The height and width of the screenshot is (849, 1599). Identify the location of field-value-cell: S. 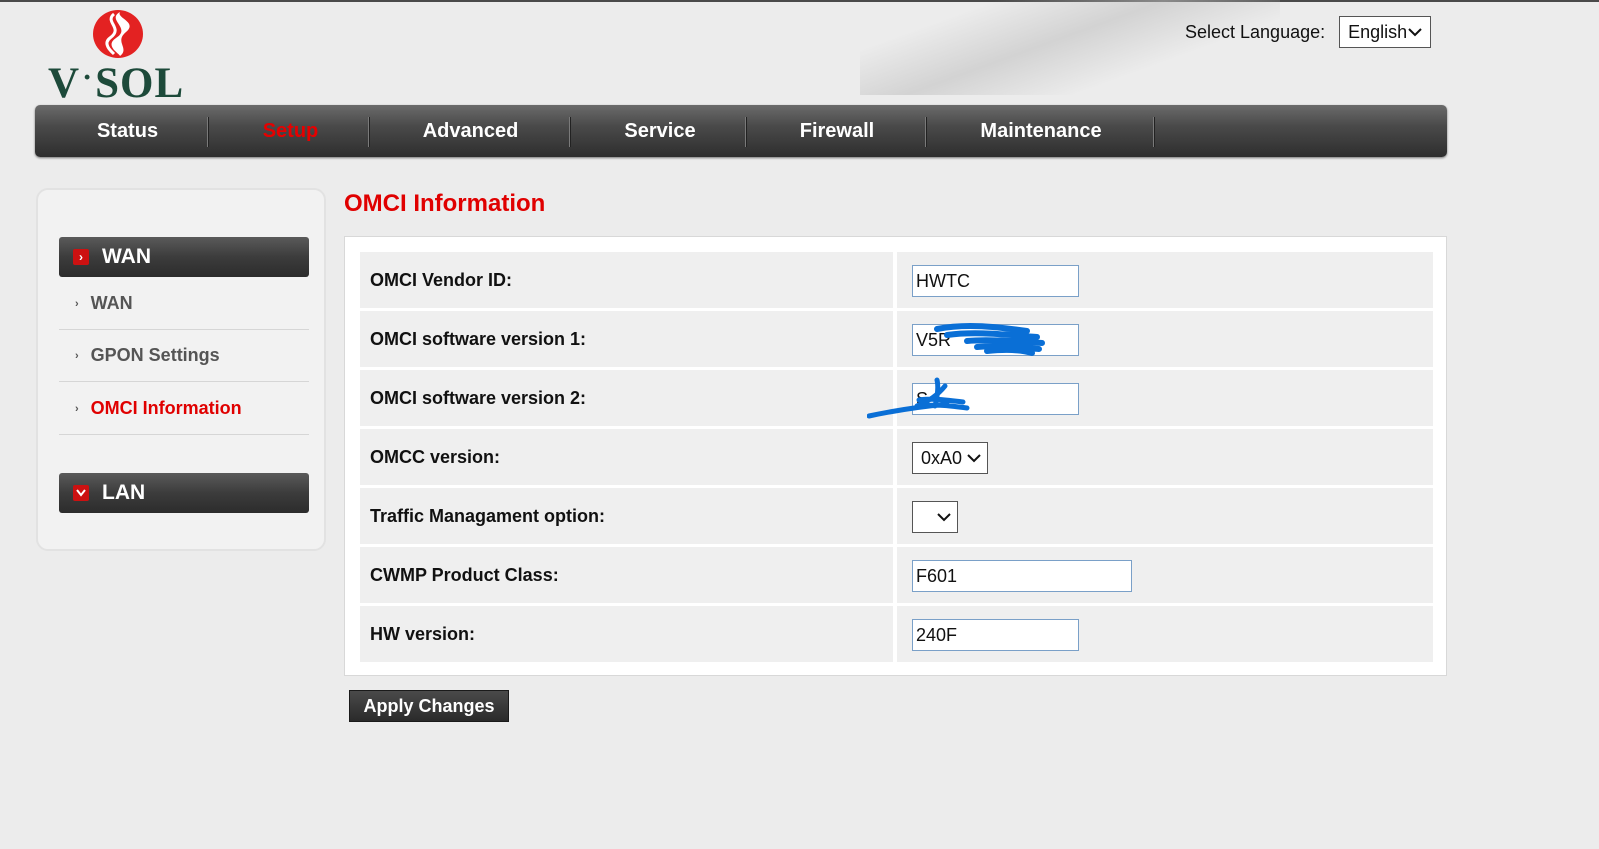
(1150, 398).